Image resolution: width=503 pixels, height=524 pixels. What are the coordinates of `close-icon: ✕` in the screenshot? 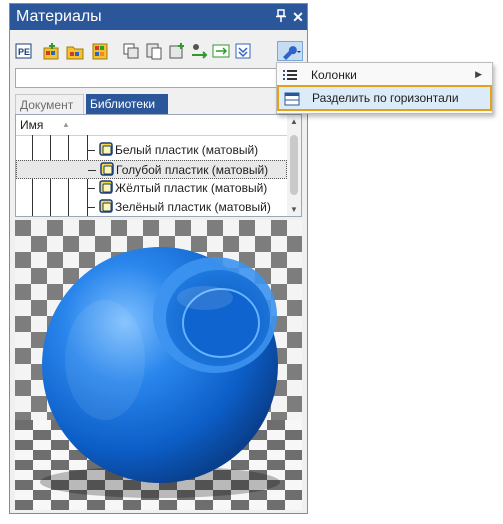 It's located at (298, 17).